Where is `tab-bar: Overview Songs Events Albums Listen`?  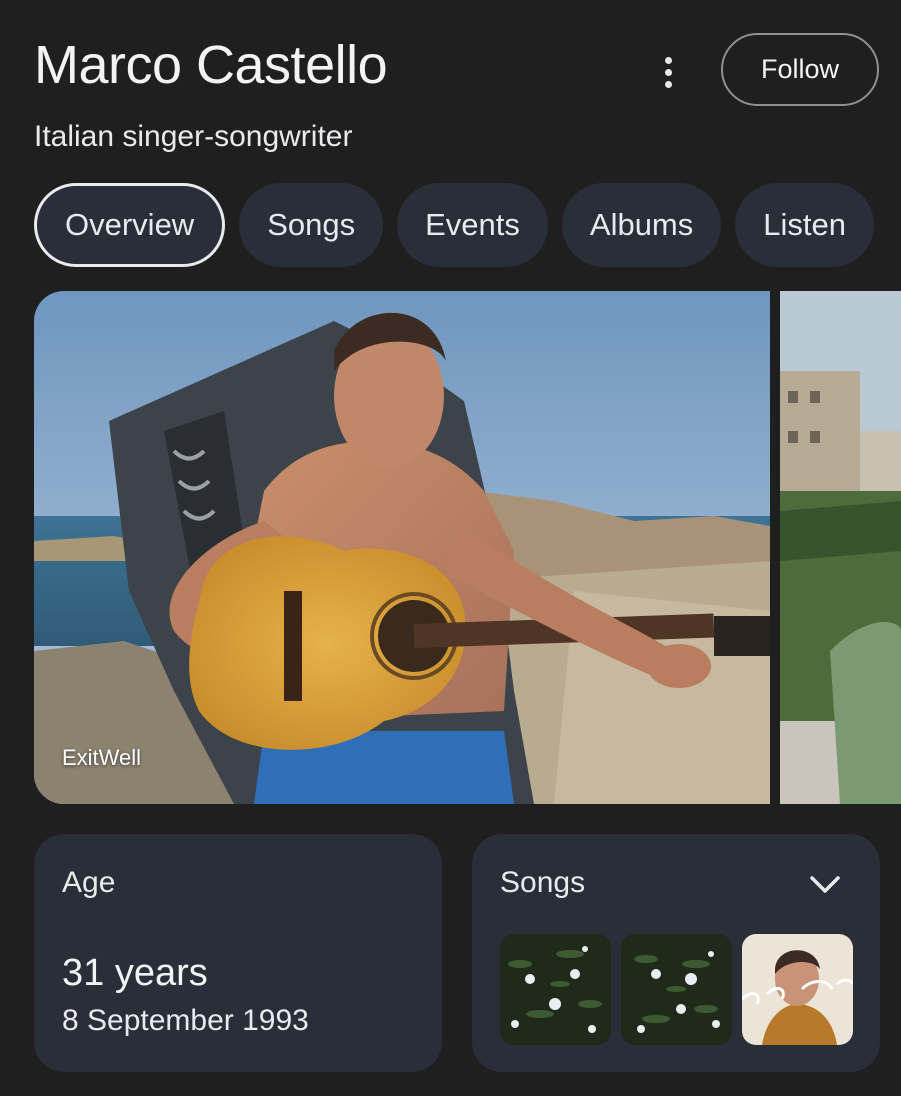 tab-bar: Overview Songs Events Albums Listen is located at coordinates (454, 225).